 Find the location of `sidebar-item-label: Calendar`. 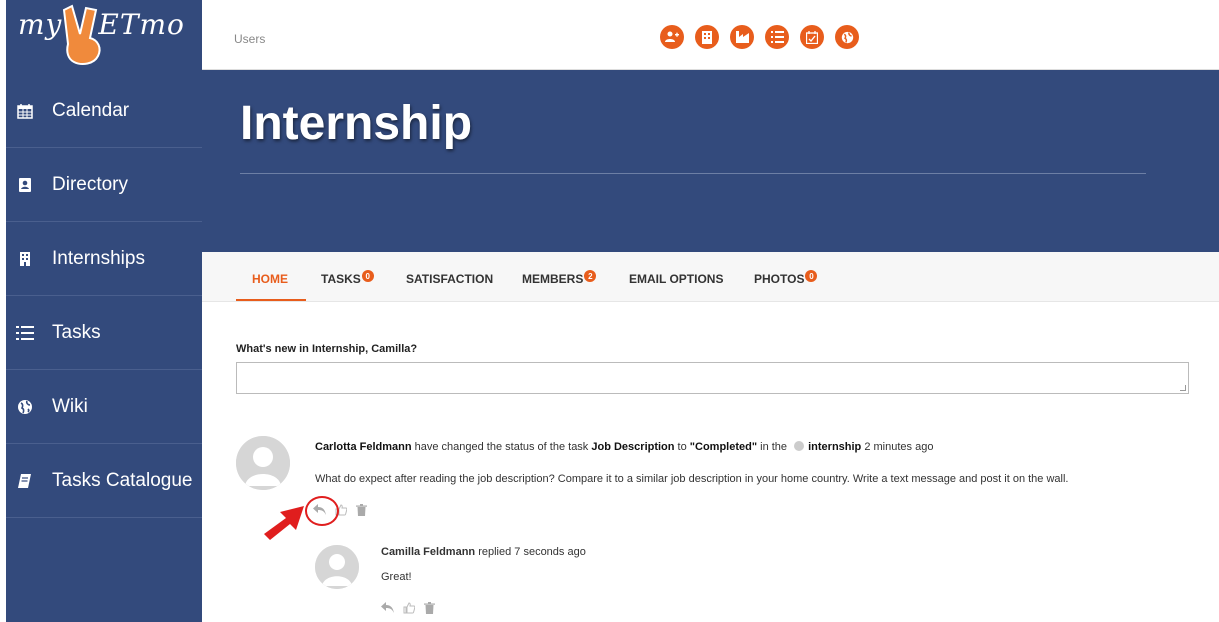

sidebar-item-label: Calendar is located at coordinates (91, 110).